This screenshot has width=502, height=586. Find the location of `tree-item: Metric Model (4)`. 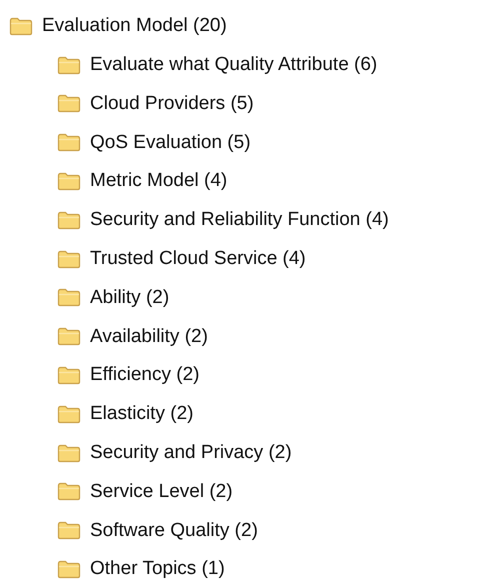

tree-item: Metric Model (4) is located at coordinates (279, 181).